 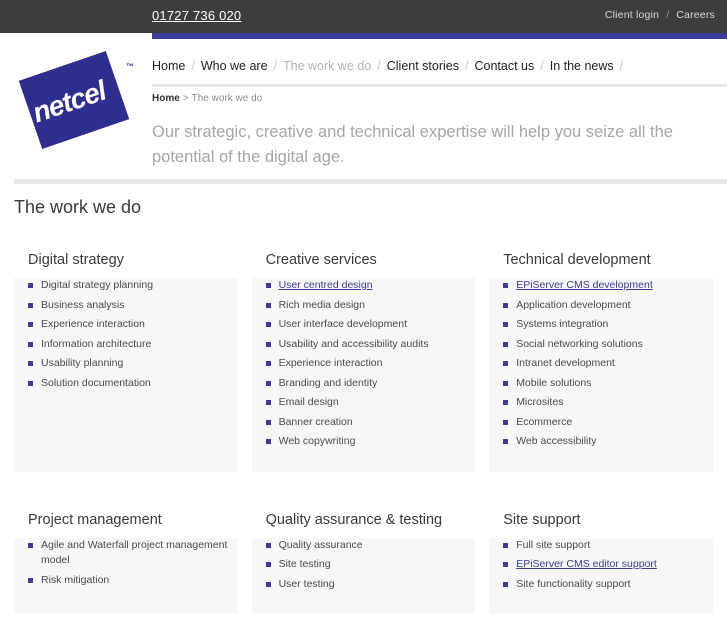 What do you see at coordinates (354, 519) in the screenshot?
I see `service-panel-title: Quality assurance & testing` at bounding box center [354, 519].